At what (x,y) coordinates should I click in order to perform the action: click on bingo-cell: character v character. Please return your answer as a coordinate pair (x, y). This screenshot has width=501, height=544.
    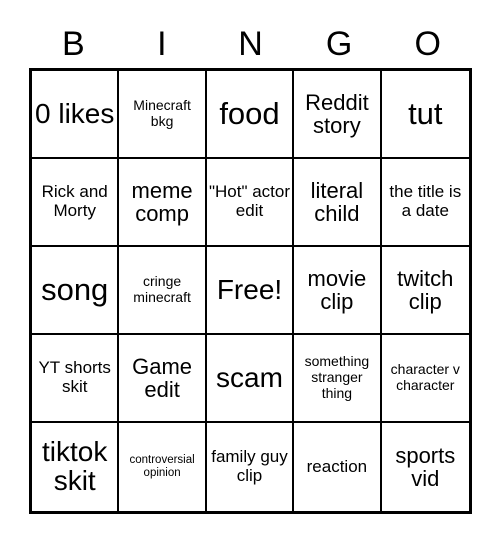
    Looking at the image, I should click on (425, 379).